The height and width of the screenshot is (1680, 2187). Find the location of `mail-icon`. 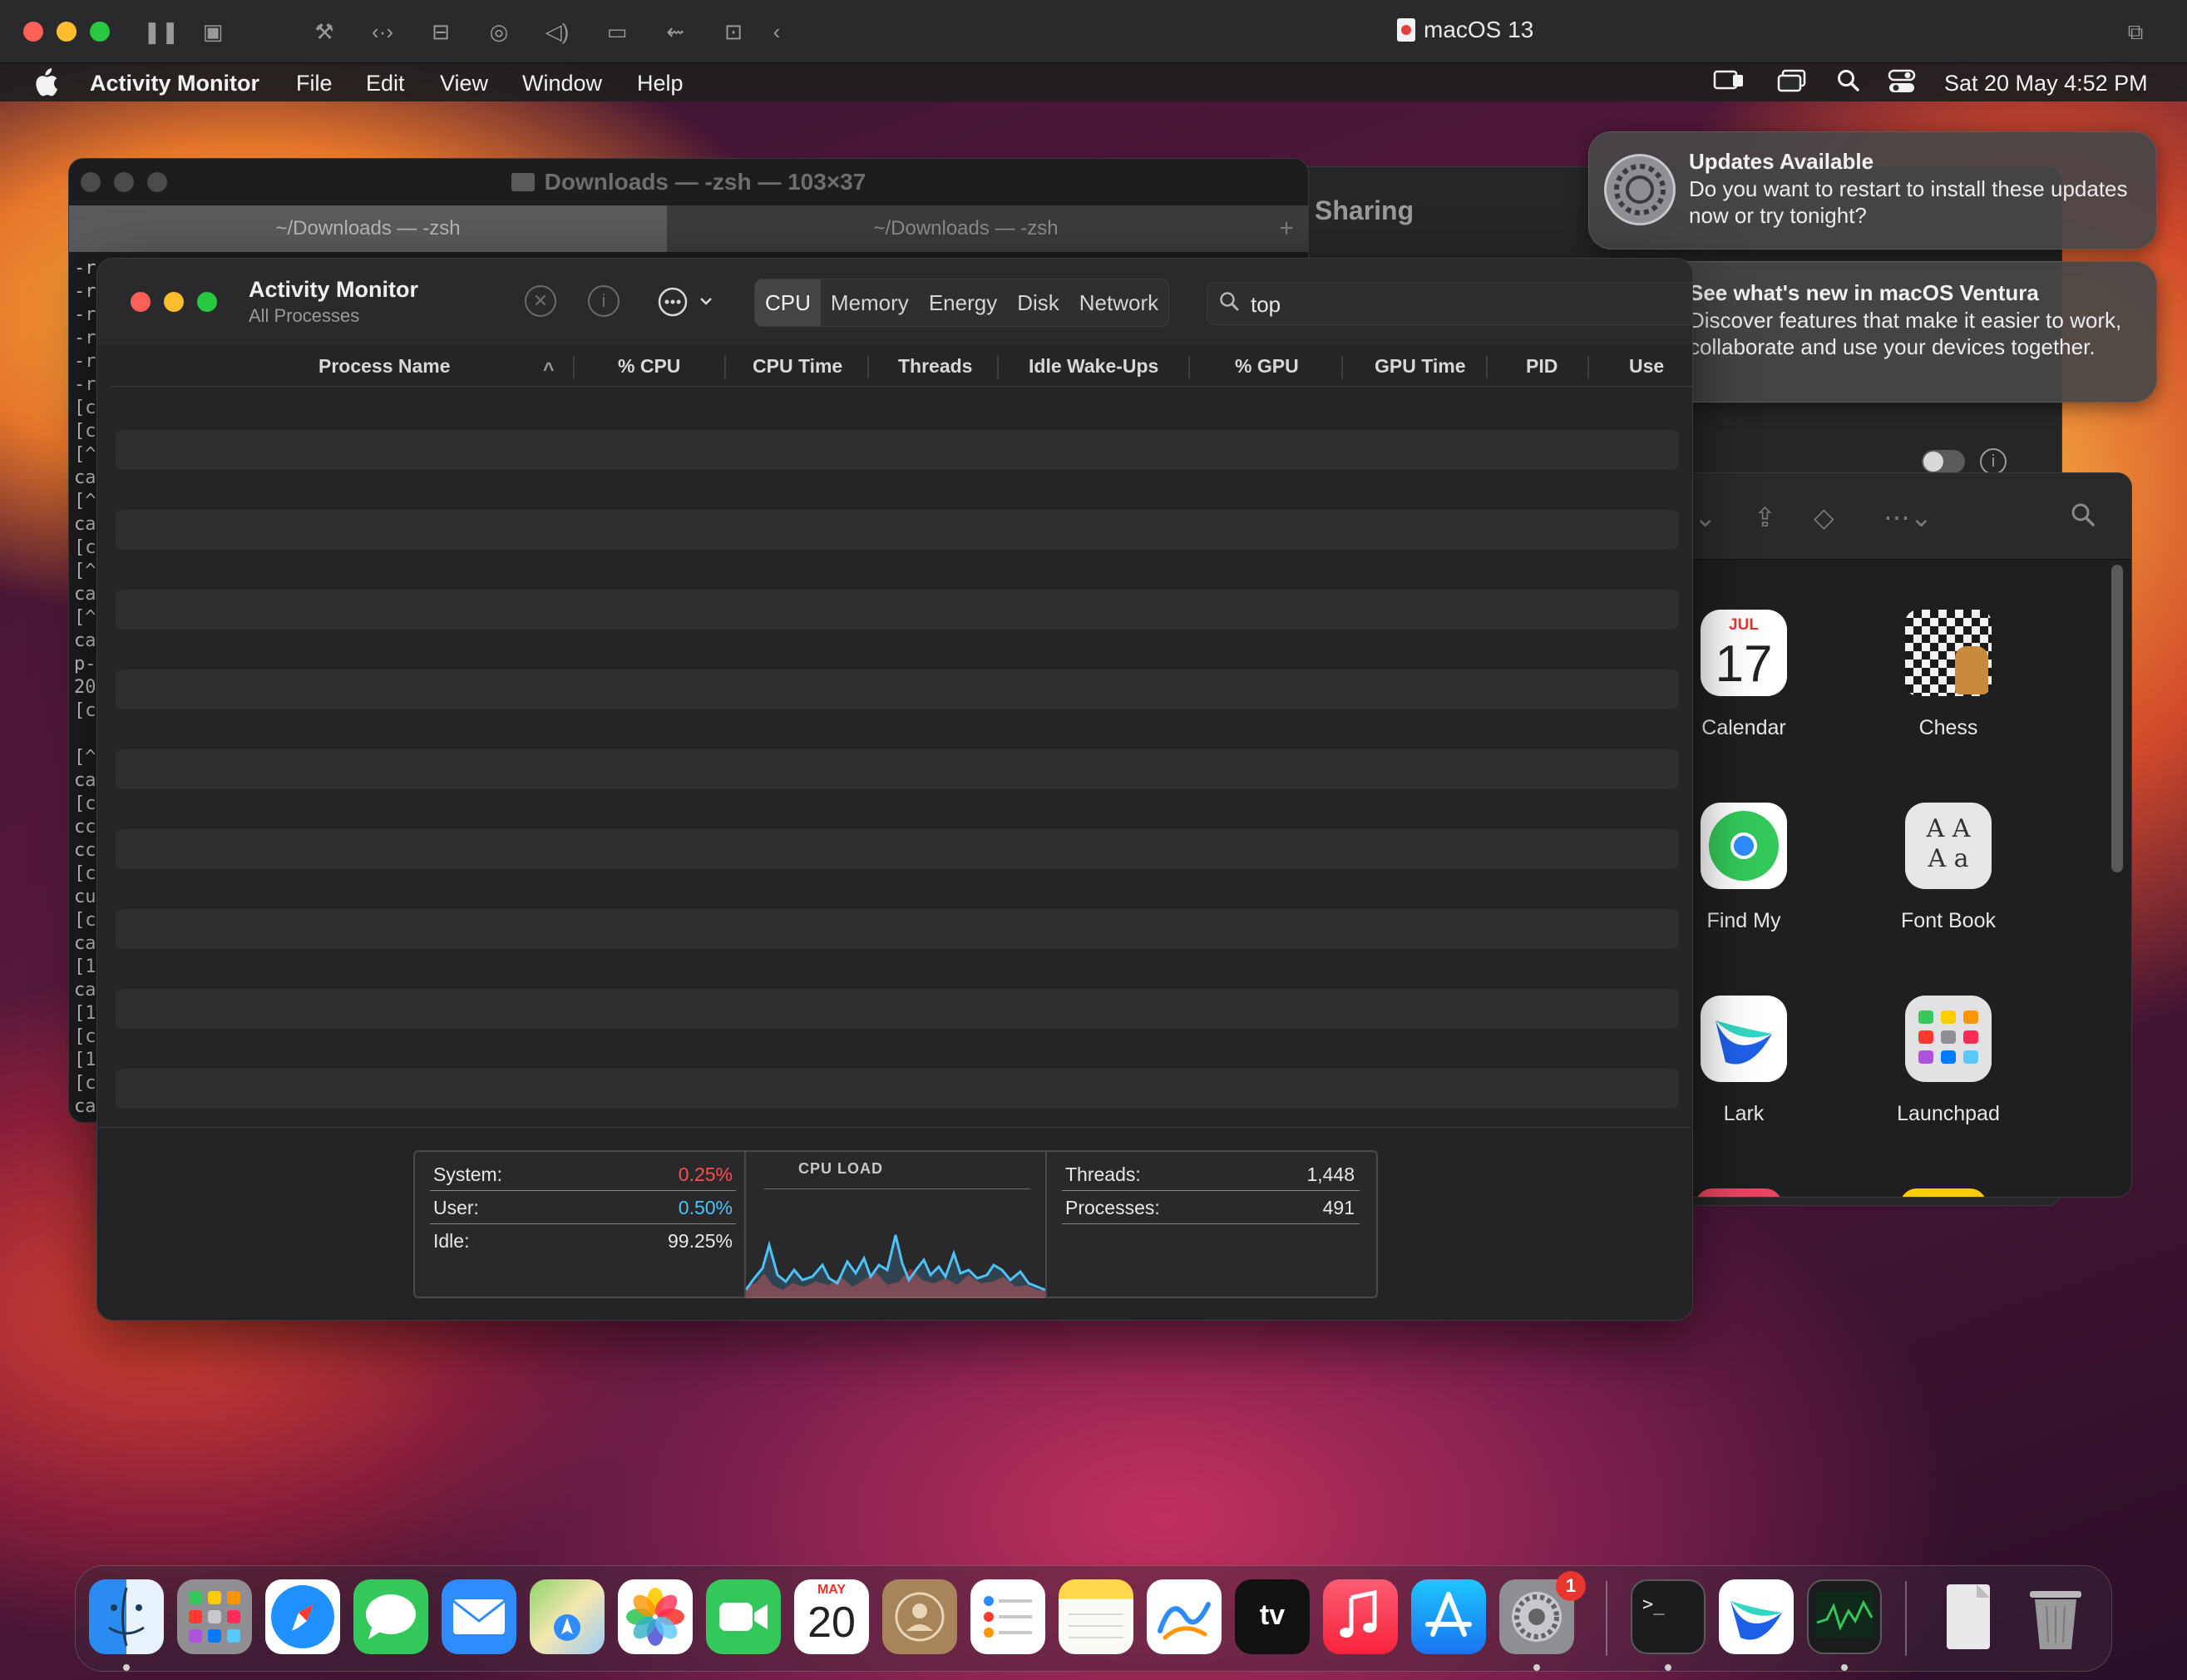

mail-icon is located at coordinates (479, 1616).